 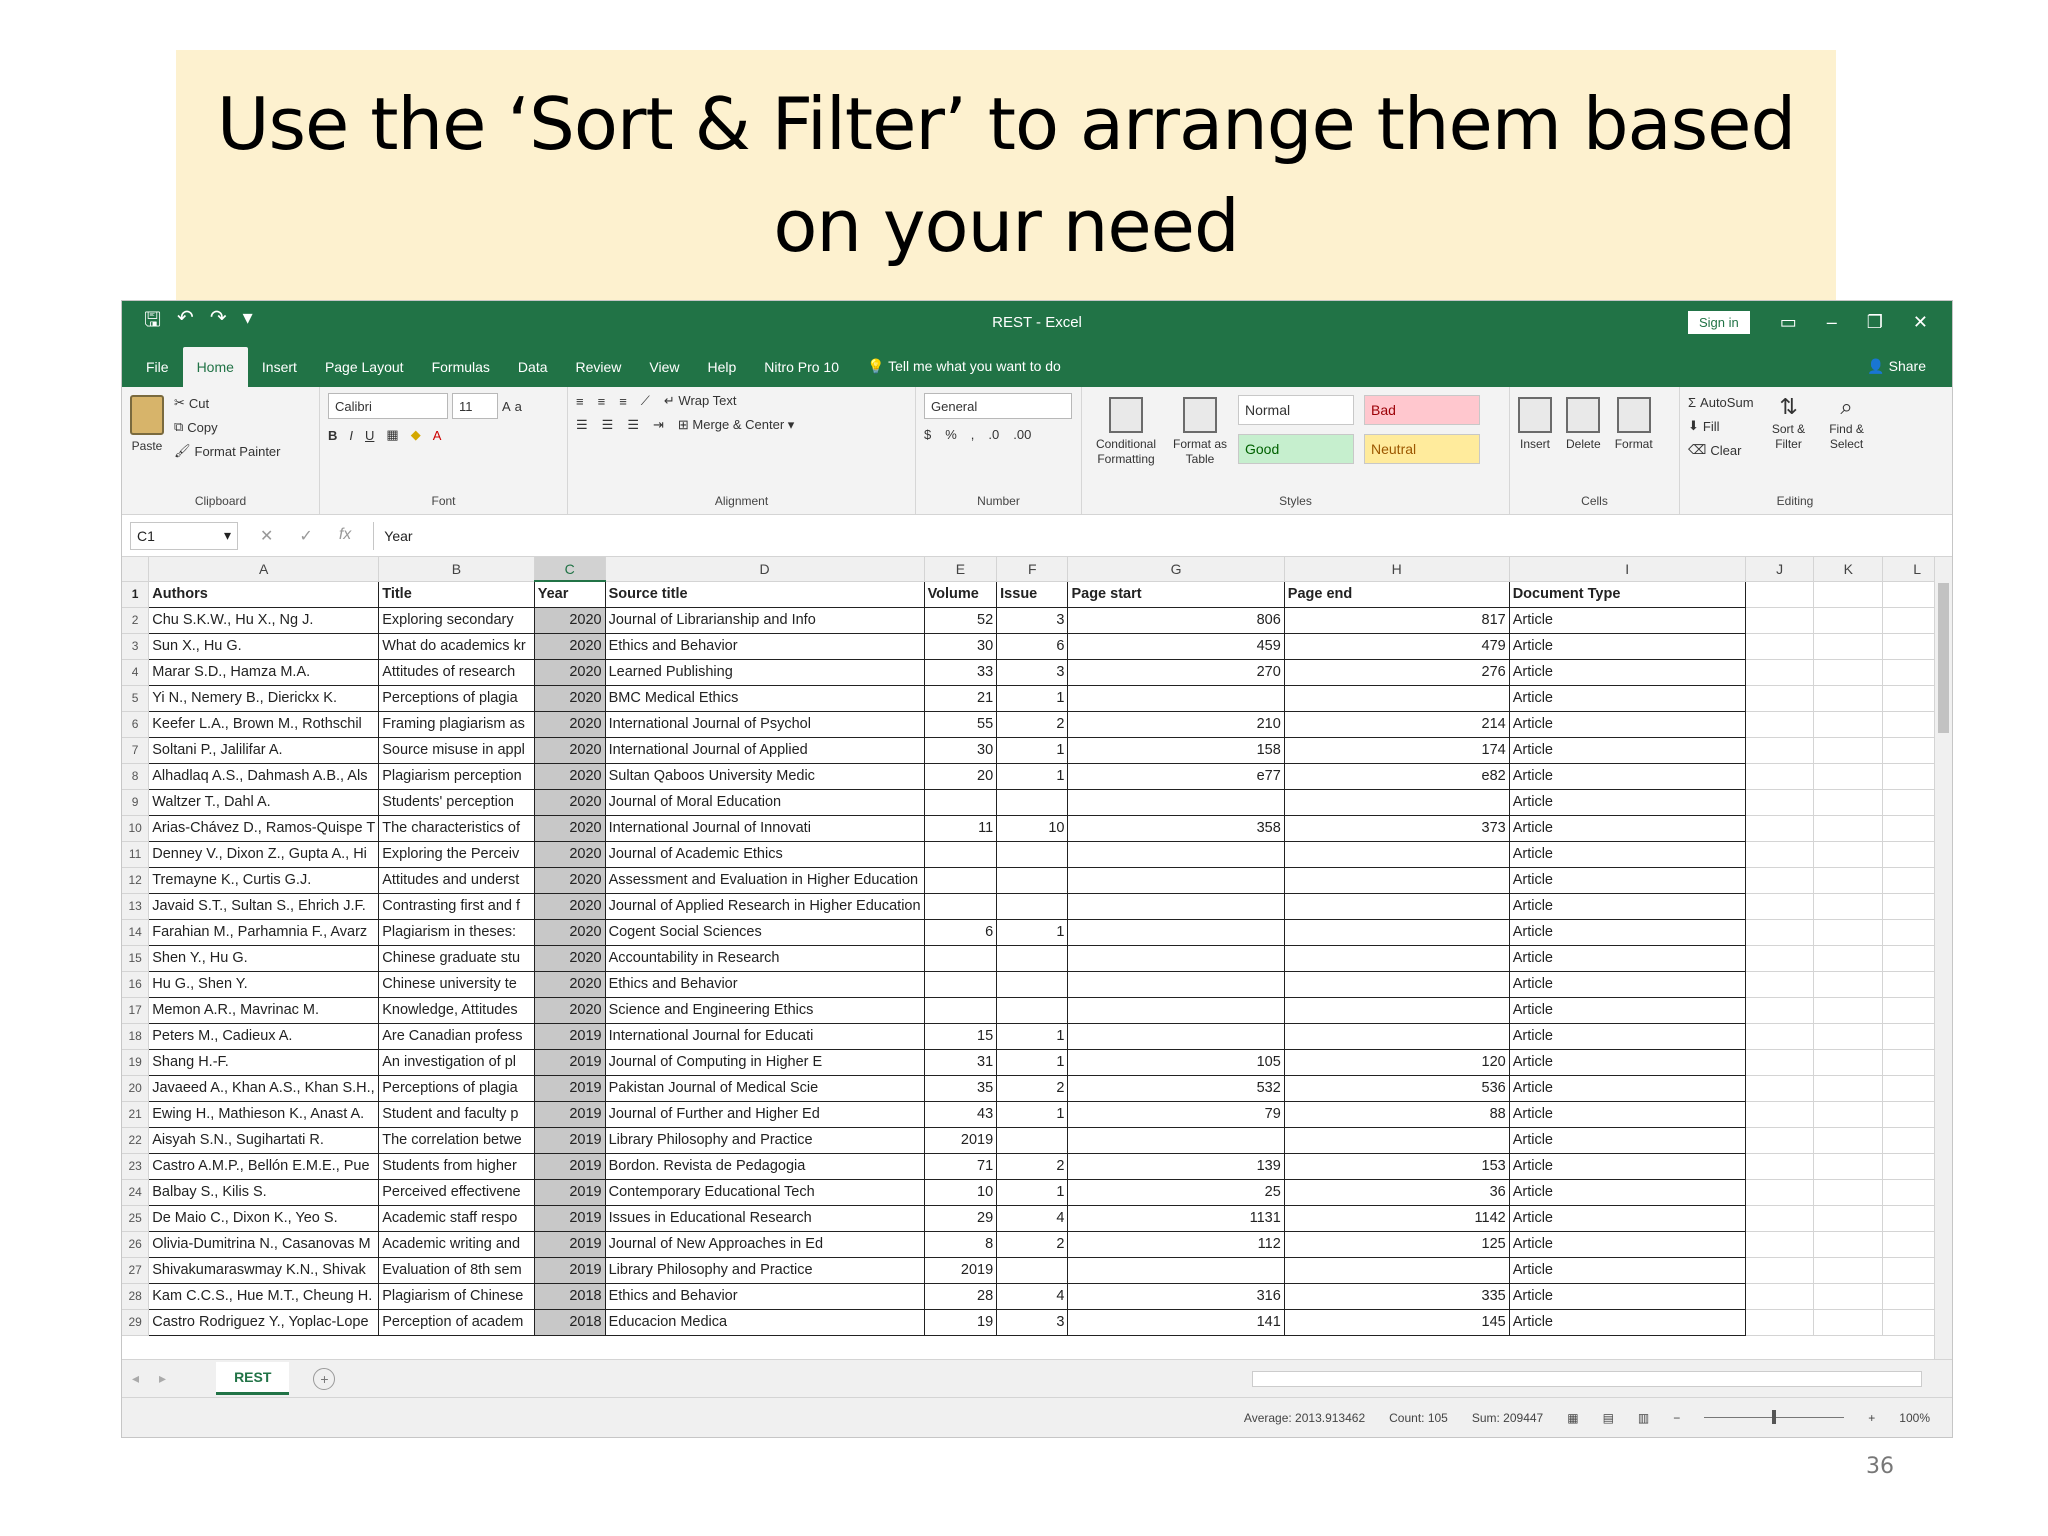 What do you see at coordinates (264, 1010) in the screenshot?
I see `cell: Memon A.R., Mavrinac M.` at bounding box center [264, 1010].